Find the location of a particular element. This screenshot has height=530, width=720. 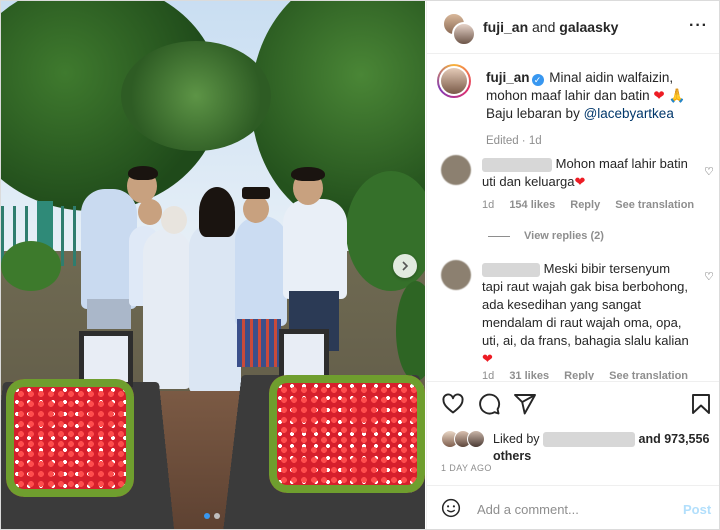

likes-count: and 973,556 is located at coordinates (674, 439).